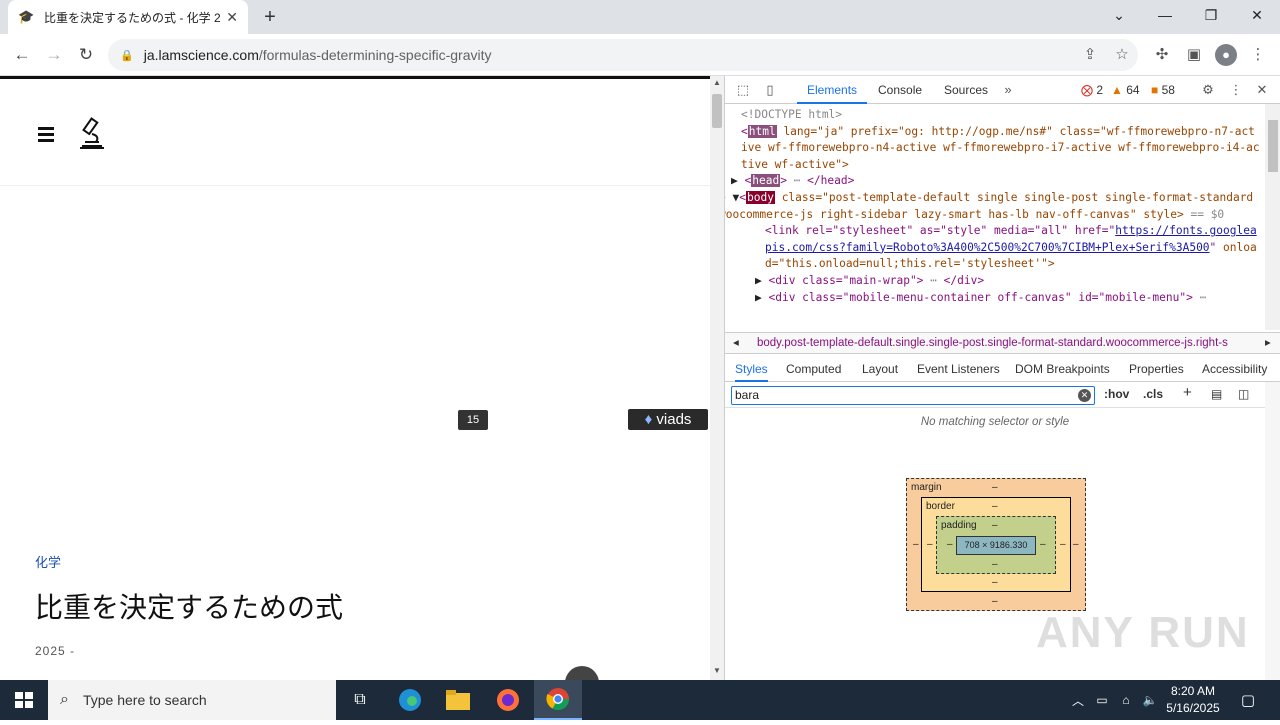 This screenshot has height=725, width=1280. I want to click on issues-count: ■ 58, so click(1163, 90).